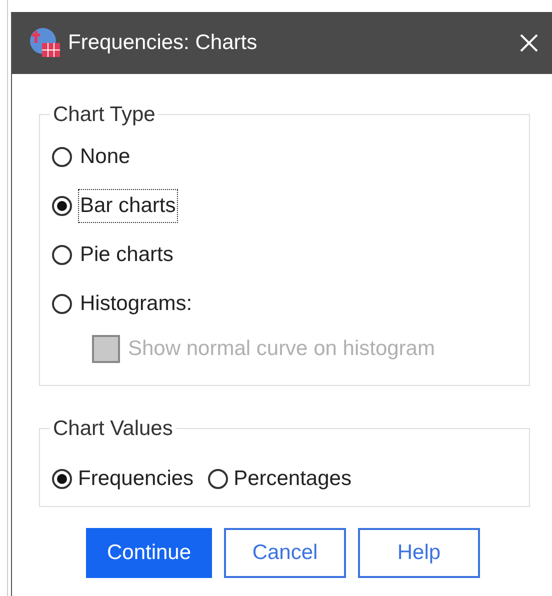 This screenshot has height=596, width=552. What do you see at coordinates (285, 553) in the screenshot?
I see `dialog-button: Cancel` at bounding box center [285, 553].